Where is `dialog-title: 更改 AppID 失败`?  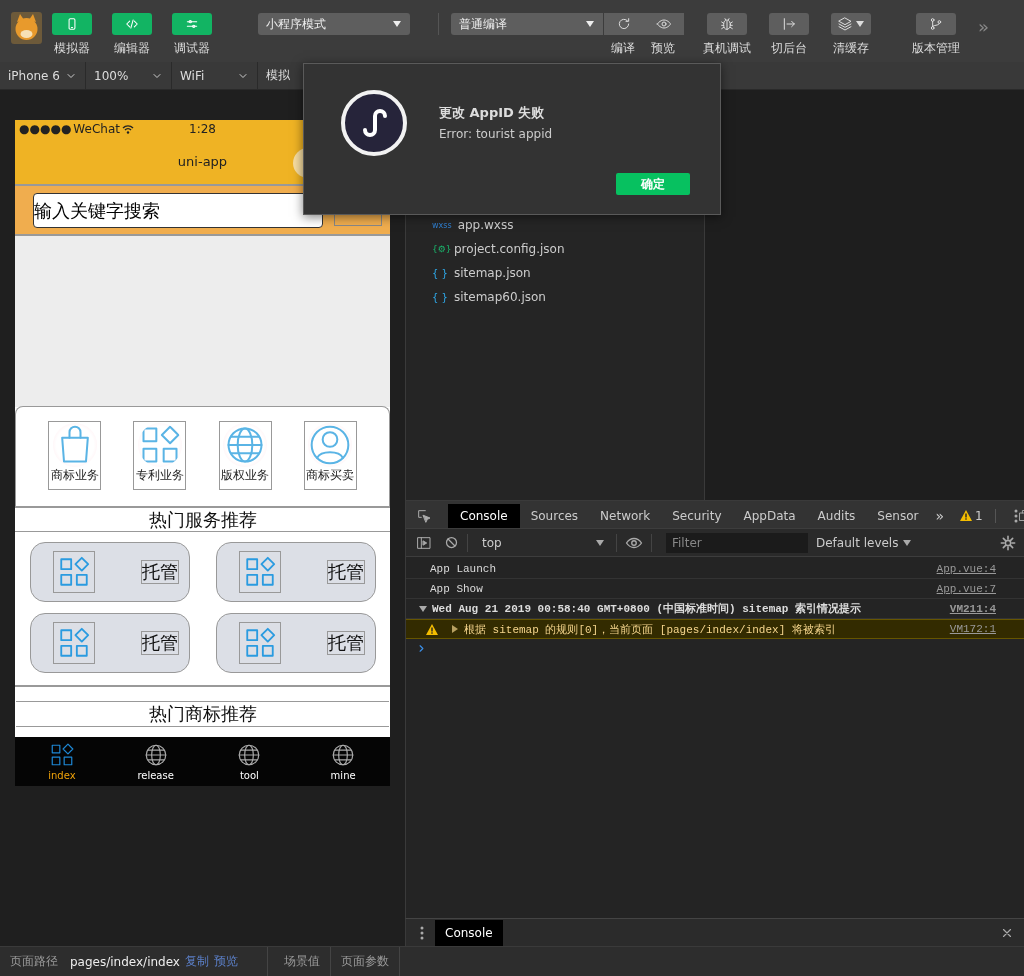
dialog-title: 更改 AppID 失败 is located at coordinates (492, 113).